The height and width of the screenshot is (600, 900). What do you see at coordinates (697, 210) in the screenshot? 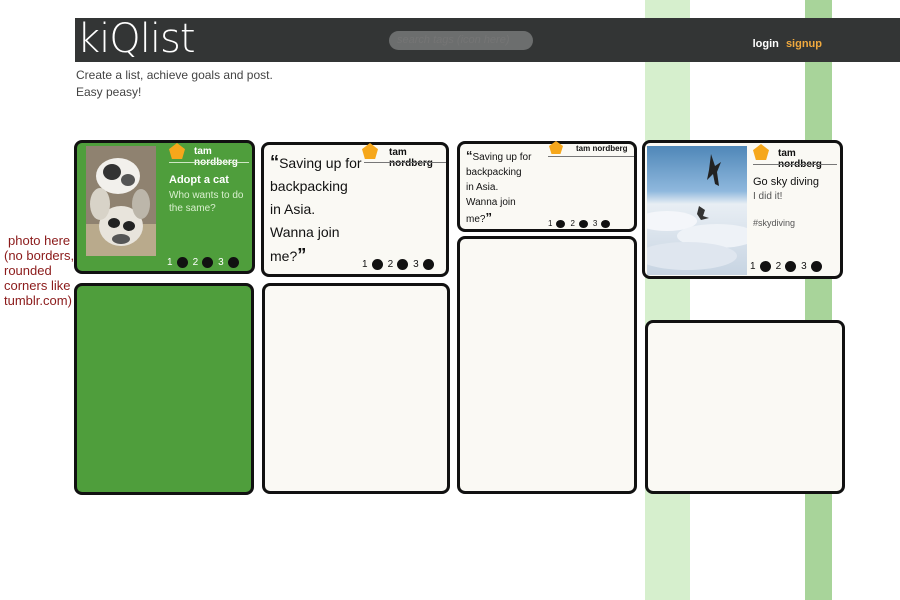
I see `sky-diving-photo` at bounding box center [697, 210].